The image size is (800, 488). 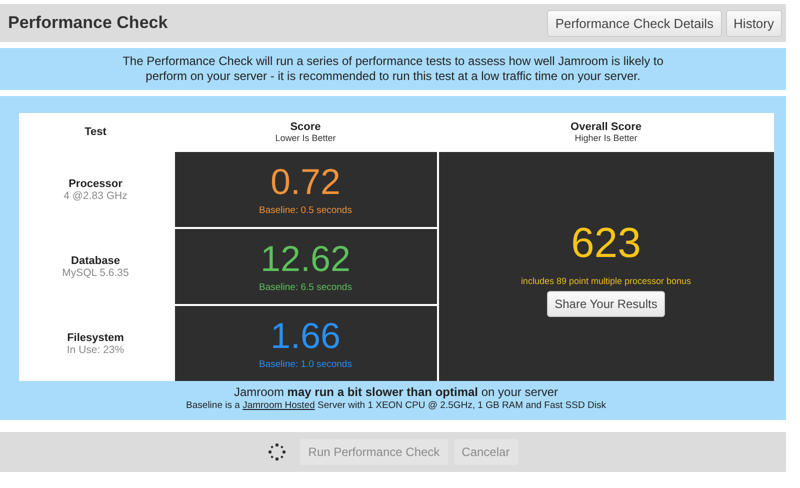 What do you see at coordinates (278, 405) in the screenshot?
I see `hosted-link: Jamroom Hosted` at bounding box center [278, 405].